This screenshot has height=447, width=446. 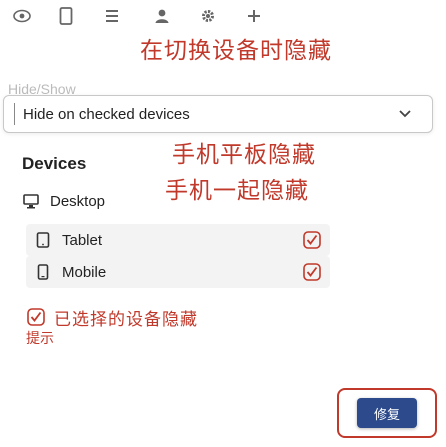 I want to click on align-icon, so click(x=112, y=16).